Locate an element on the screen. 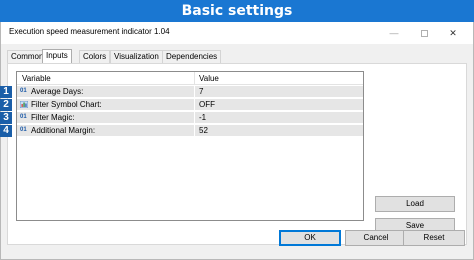 The height and width of the screenshot is (260, 474). column-header-variable: Variable is located at coordinates (36, 78).